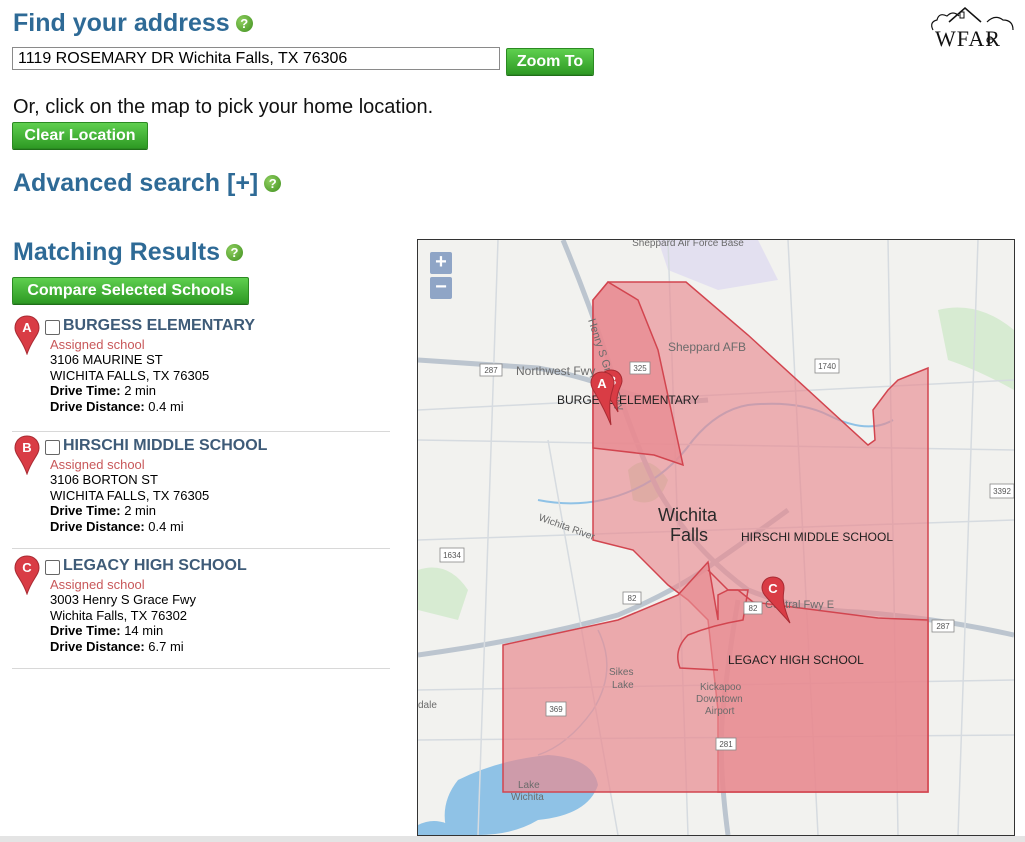 Image resolution: width=1025 pixels, height=842 pixels. What do you see at coordinates (441, 288) in the screenshot?
I see `zoom-out-button: −` at bounding box center [441, 288].